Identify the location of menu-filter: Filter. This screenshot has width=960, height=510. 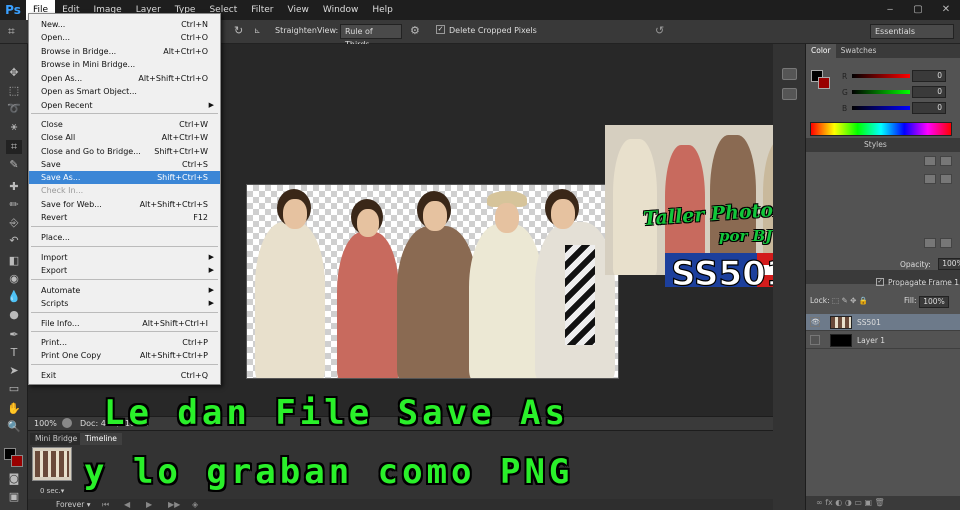
(262, 10).